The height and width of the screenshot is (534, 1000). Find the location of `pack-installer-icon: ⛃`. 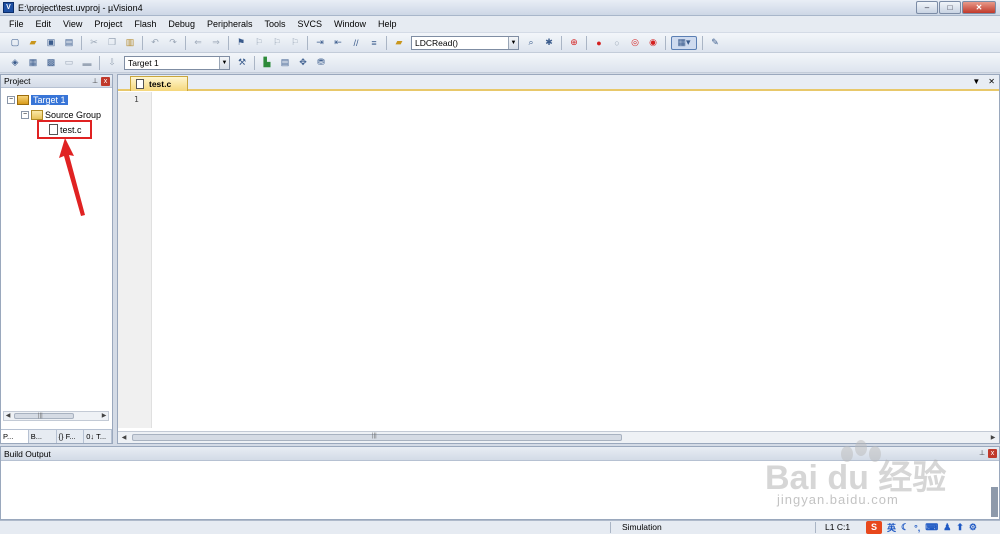

pack-installer-icon: ⛃ is located at coordinates (321, 63).